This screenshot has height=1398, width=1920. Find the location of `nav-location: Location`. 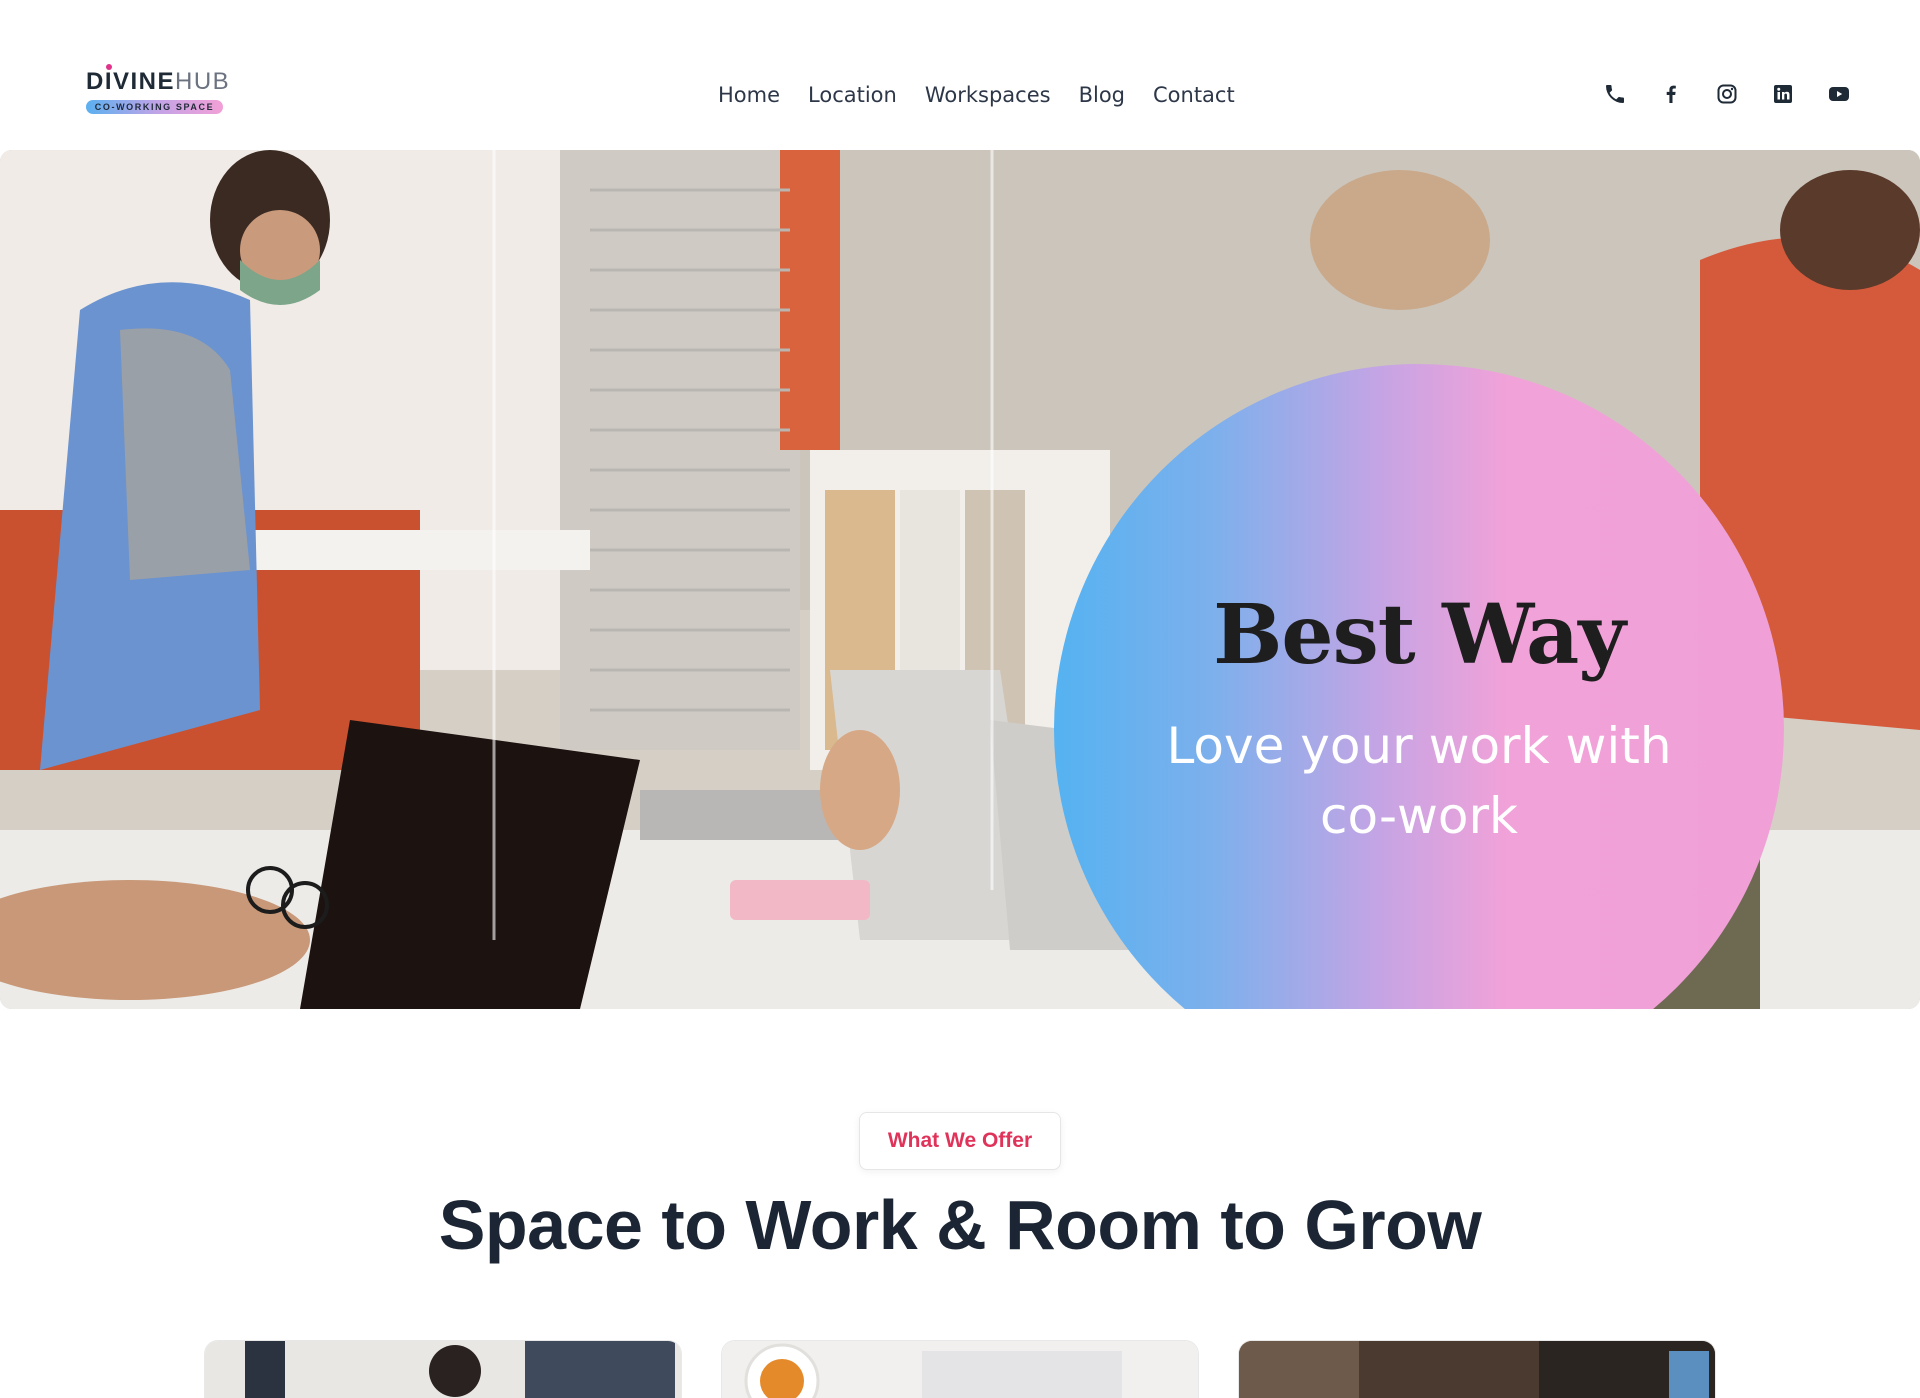

nav-location: Location is located at coordinates (852, 95).